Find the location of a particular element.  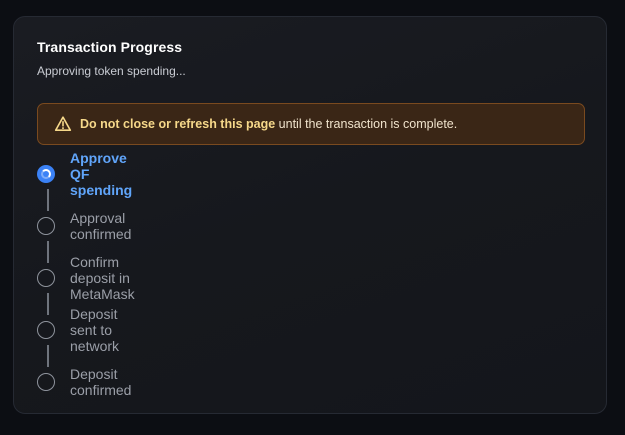

step-spinner-icon is located at coordinates (46, 174).